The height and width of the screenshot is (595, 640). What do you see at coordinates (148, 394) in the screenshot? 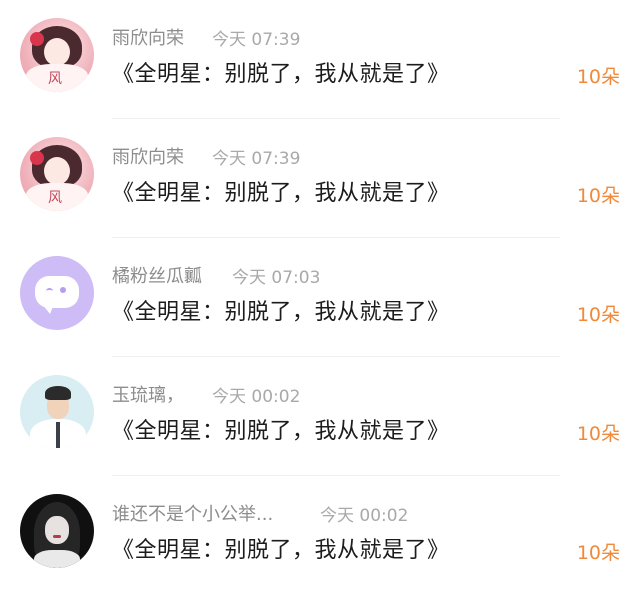
I see `user-name: 玉琉璃，` at bounding box center [148, 394].